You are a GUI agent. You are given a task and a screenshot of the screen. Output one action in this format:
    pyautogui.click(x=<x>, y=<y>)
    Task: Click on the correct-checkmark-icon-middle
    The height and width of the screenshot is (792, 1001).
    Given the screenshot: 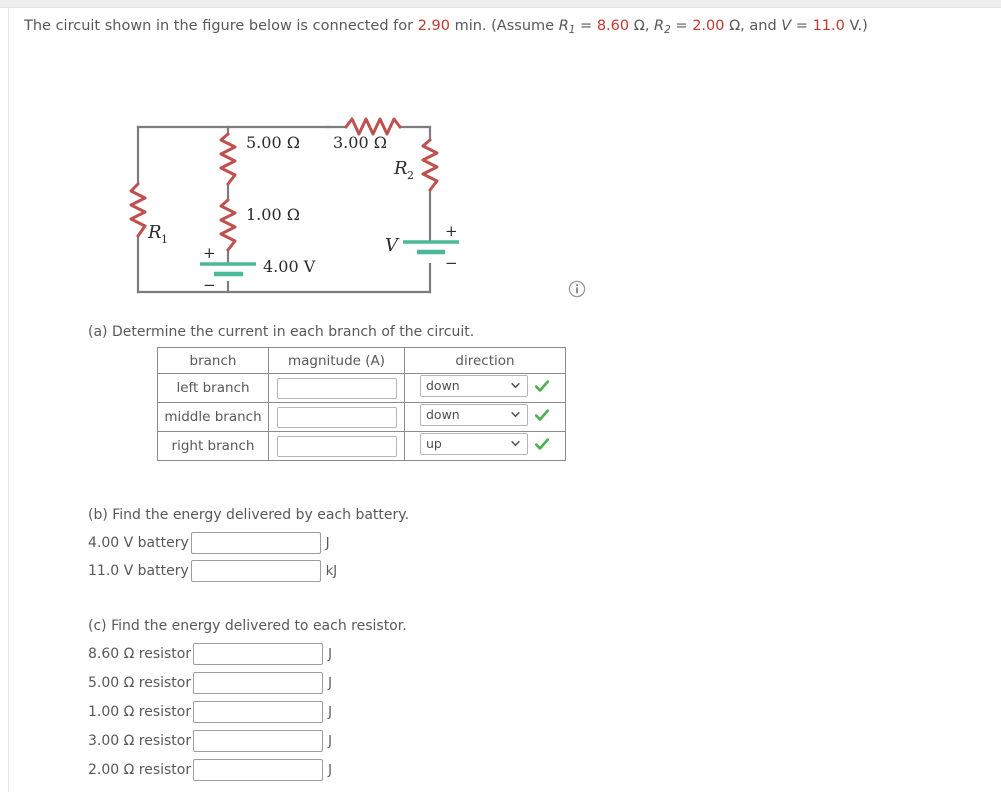 What is the action you would take?
    pyautogui.click(x=542, y=415)
    